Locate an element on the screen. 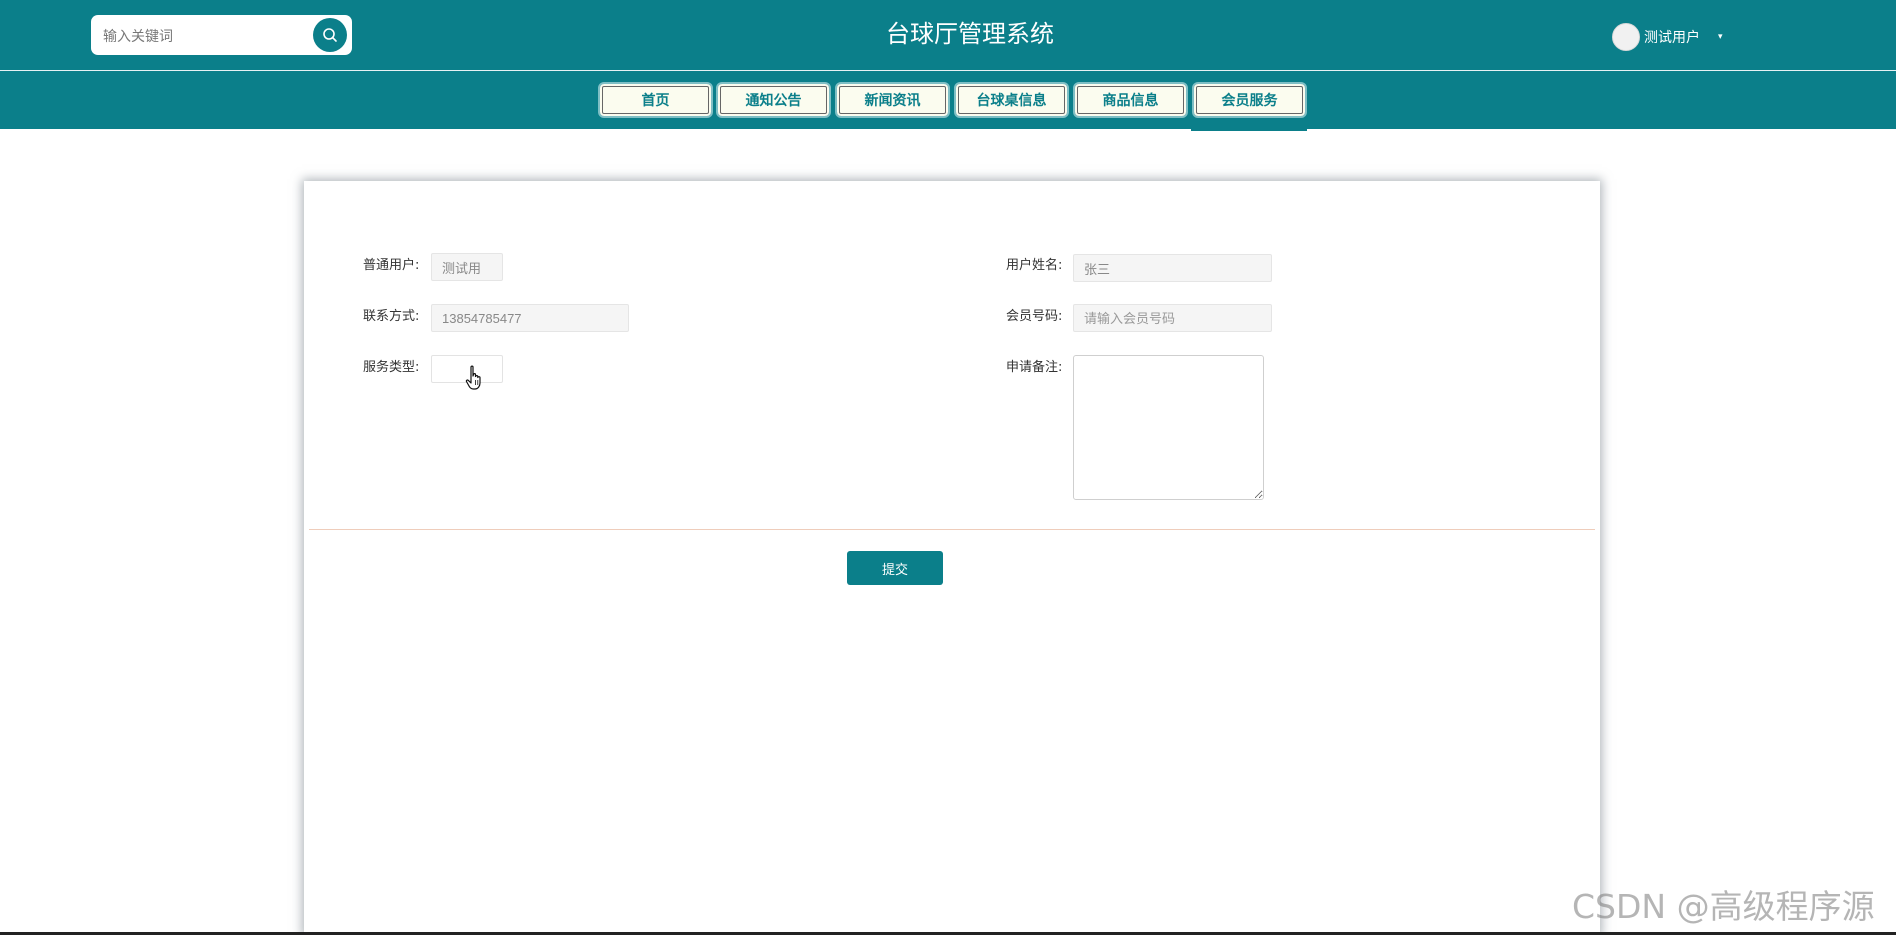  hand-pointer-icon is located at coordinates (473, 377).